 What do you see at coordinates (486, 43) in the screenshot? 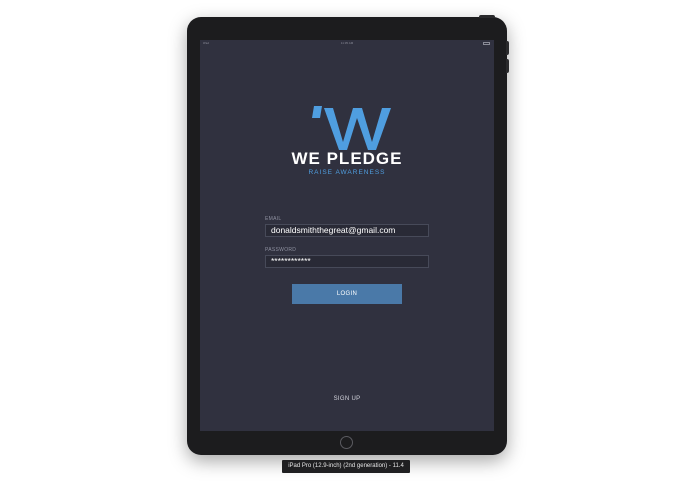
I see `battery-icon` at bounding box center [486, 43].